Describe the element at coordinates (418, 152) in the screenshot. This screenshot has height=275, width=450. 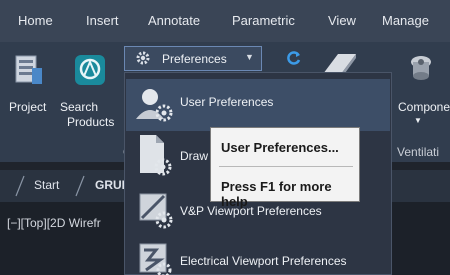
I see `group-label-right: Ventilati` at that location.